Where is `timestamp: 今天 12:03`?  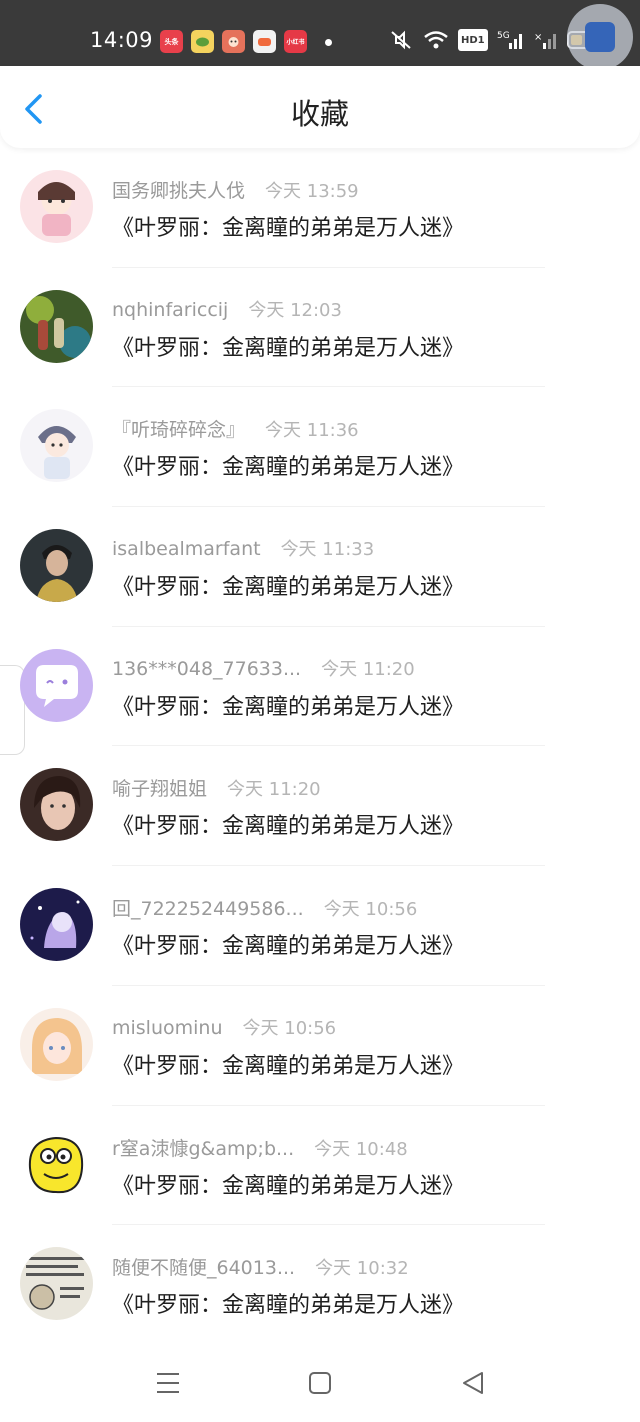
timestamp: 今天 12:03 is located at coordinates (295, 310).